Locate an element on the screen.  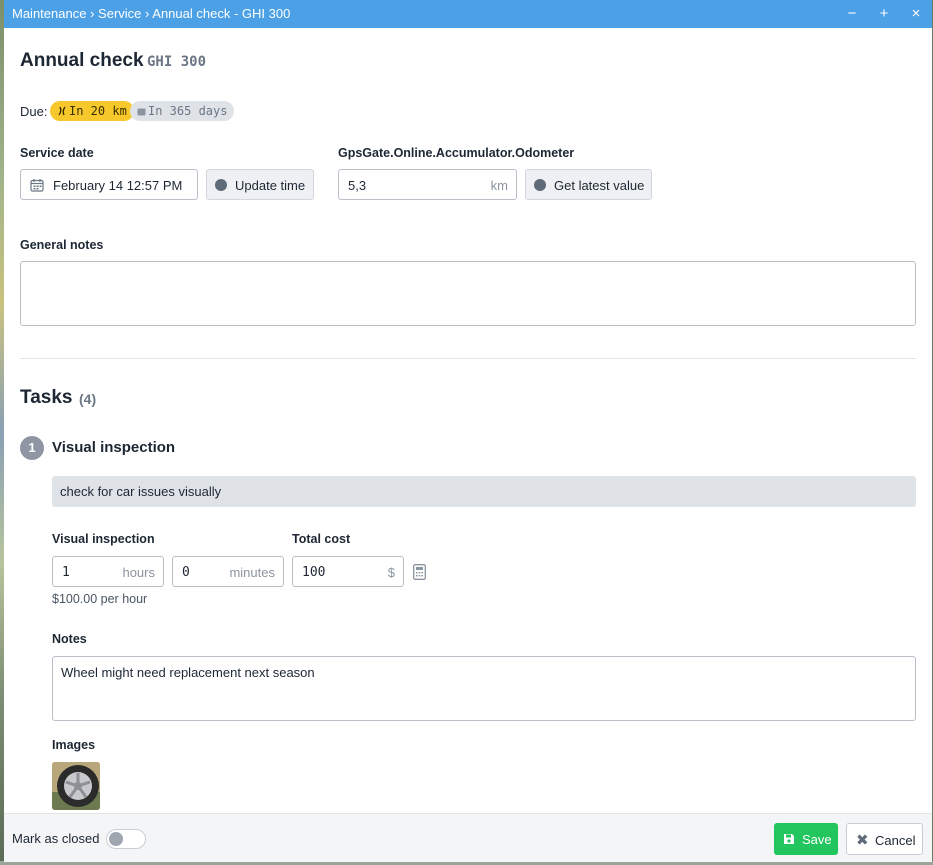
close-icon: × is located at coordinates (916, 14).